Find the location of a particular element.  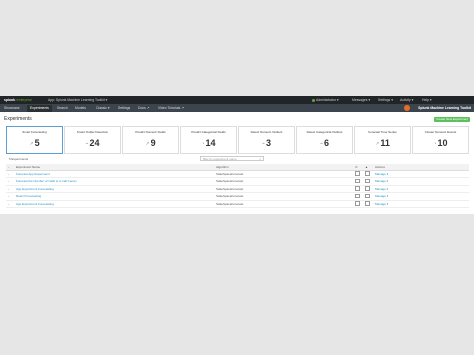

tab-search: Search is located at coordinates (62, 108).